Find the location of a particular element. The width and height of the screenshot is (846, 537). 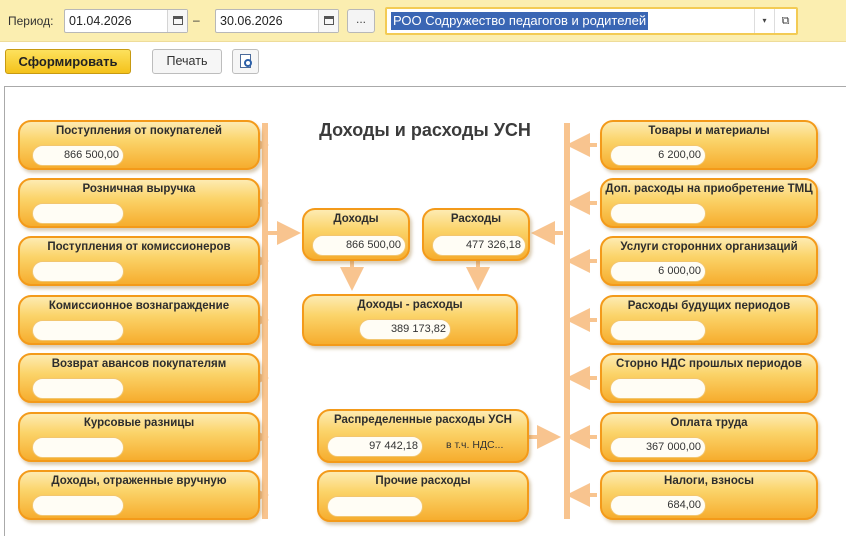

card-value: 97 442,18 is located at coordinates (375, 446).